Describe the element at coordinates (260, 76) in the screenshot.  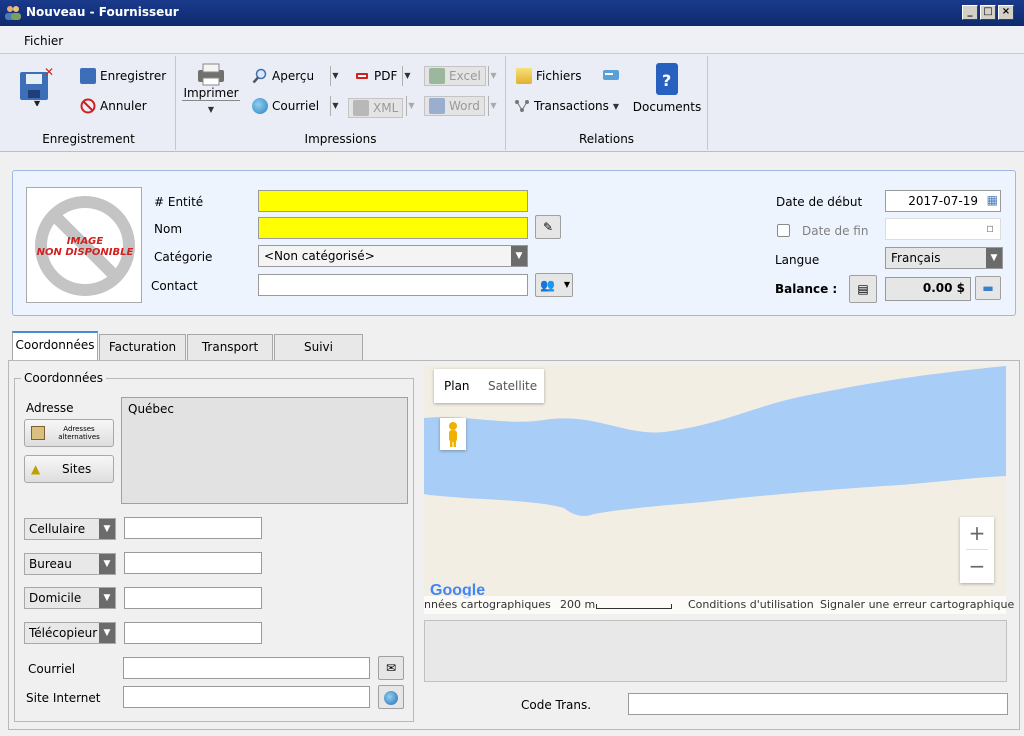
I see `magnifier-icon` at that location.